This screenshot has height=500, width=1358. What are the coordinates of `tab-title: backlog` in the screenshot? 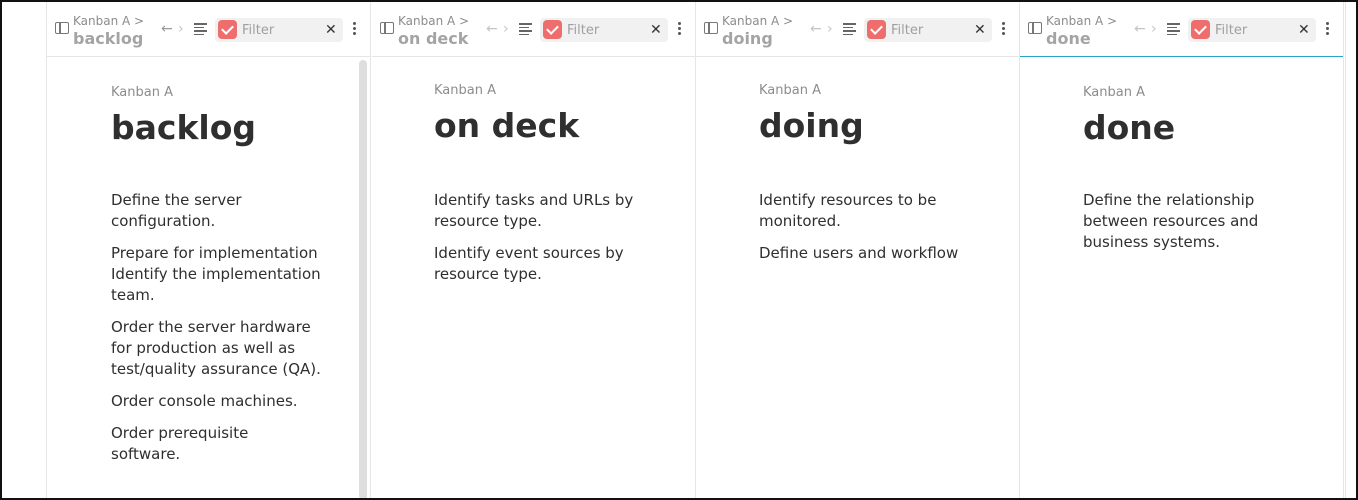 It's located at (108, 38).